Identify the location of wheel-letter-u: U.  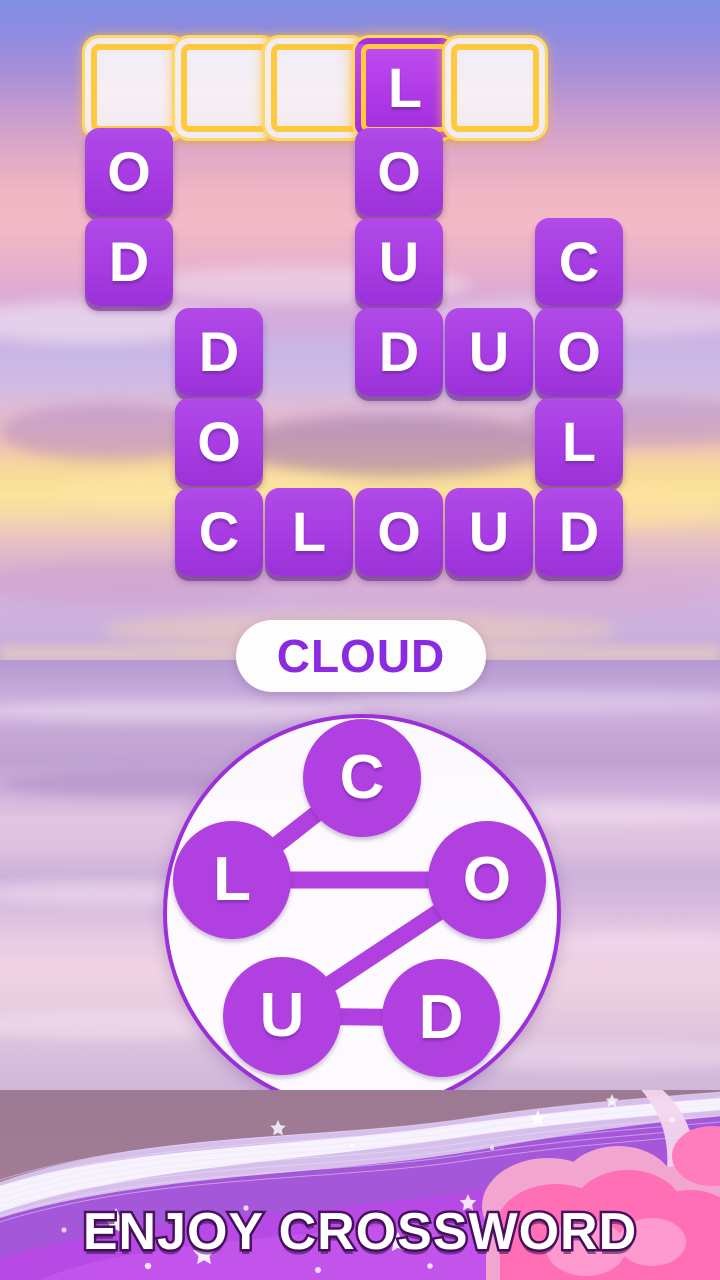
(282, 1016).